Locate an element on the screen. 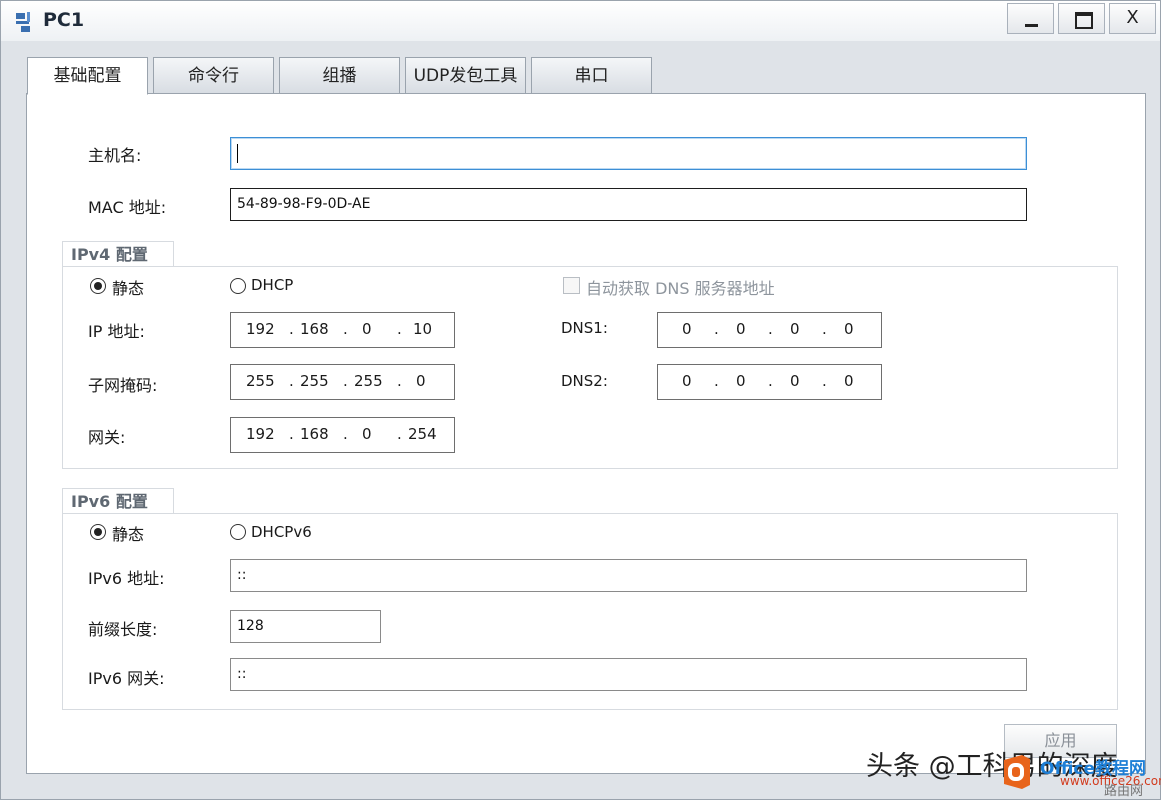 Image resolution: width=1161 pixels, height=800 pixels. ip-address-input: 192 . 168 . 0 . 10 is located at coordinates (342, 330).